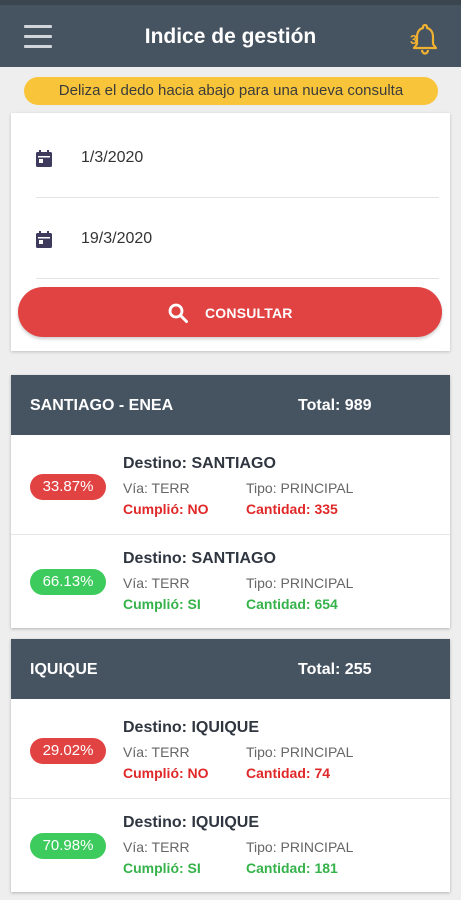 The image size is (461, 900). What do you see at coordinates (237, 158) in the screenshot?
I see `date-from-field: 1/3/2020` at bounding box center [237, 158].